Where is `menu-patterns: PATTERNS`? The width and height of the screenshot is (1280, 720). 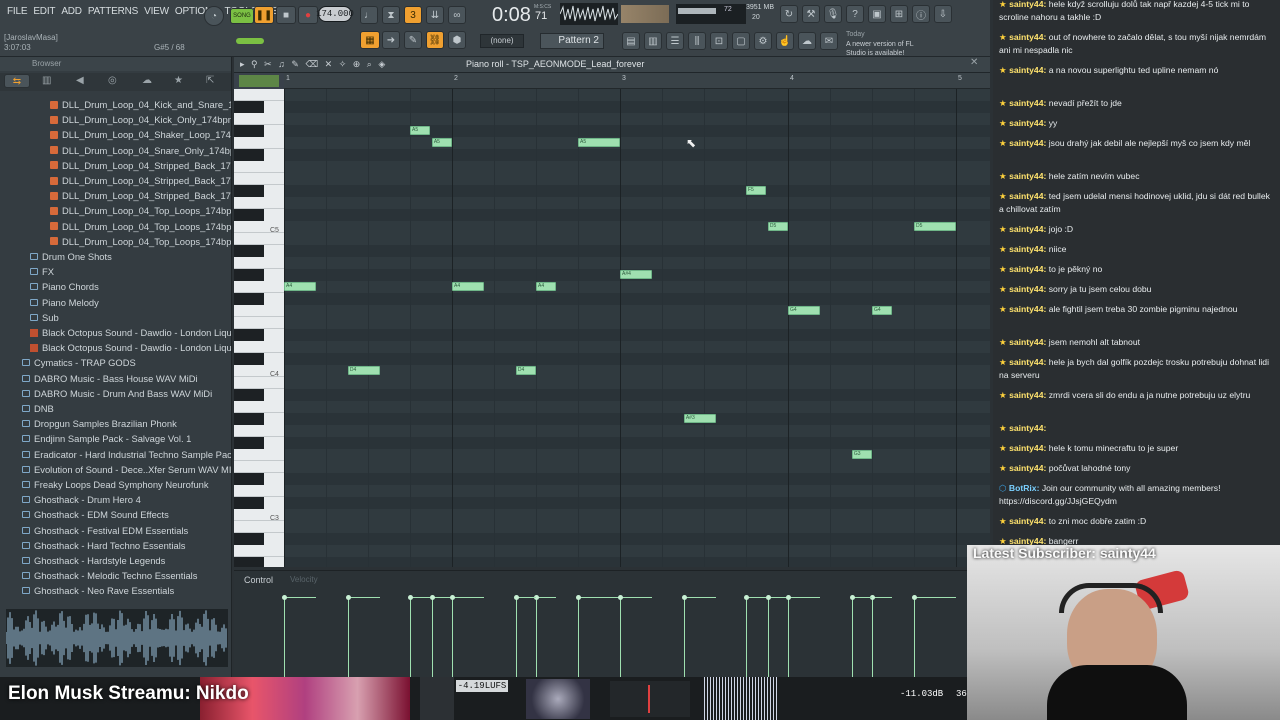
menu-patterns: PATTERNS is located at coordinates (113, 11).